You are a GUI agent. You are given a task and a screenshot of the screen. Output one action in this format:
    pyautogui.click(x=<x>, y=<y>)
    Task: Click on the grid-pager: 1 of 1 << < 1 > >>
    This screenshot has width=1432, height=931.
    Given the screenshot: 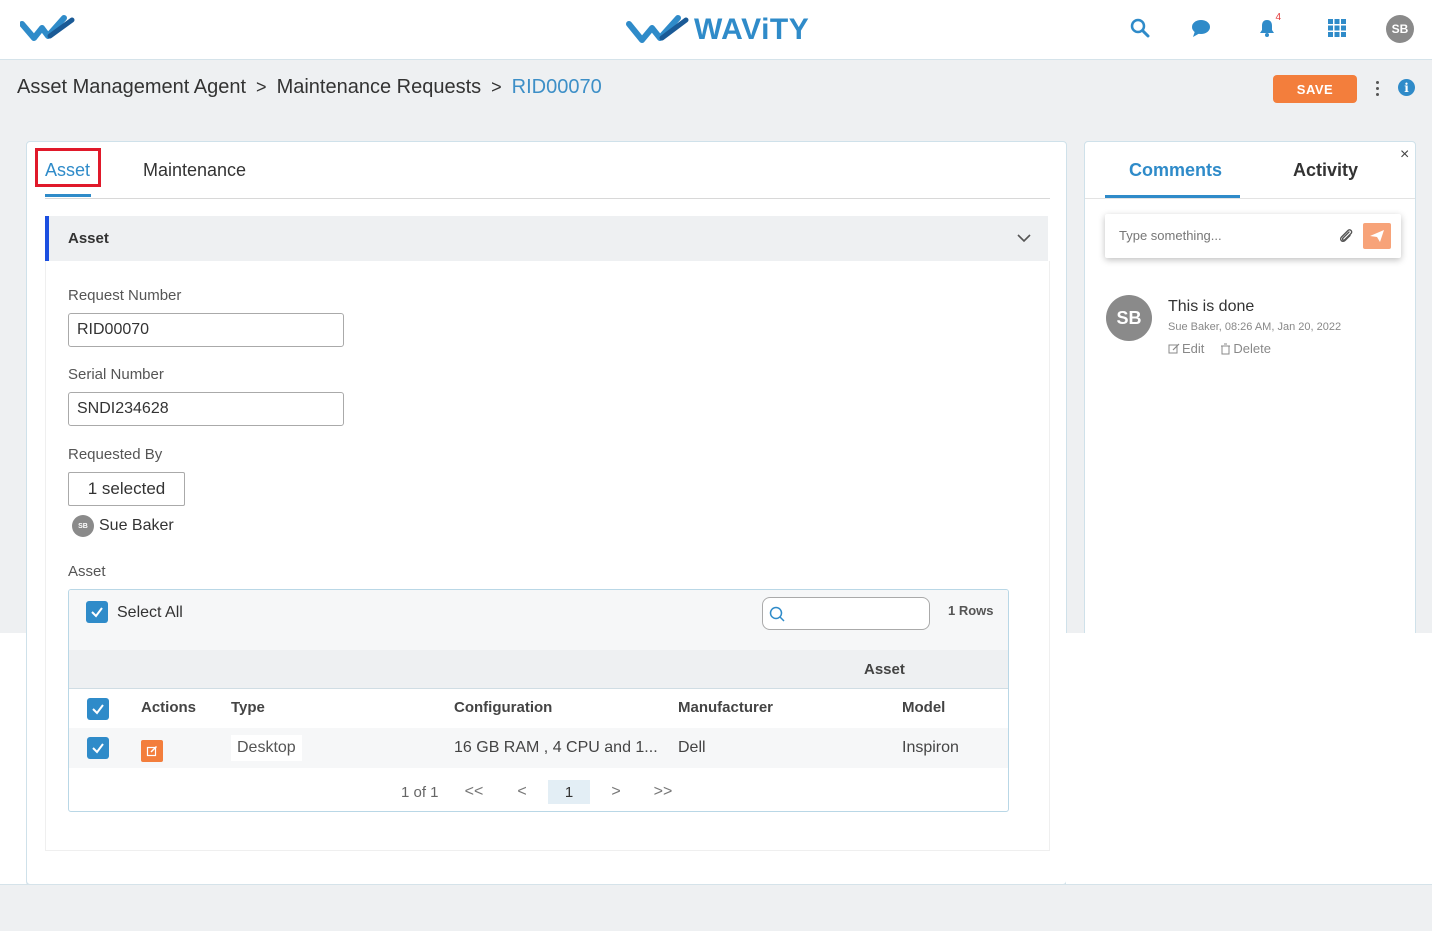 What is the action you would take?
    pyautogui.click(x=538, y=793)
    